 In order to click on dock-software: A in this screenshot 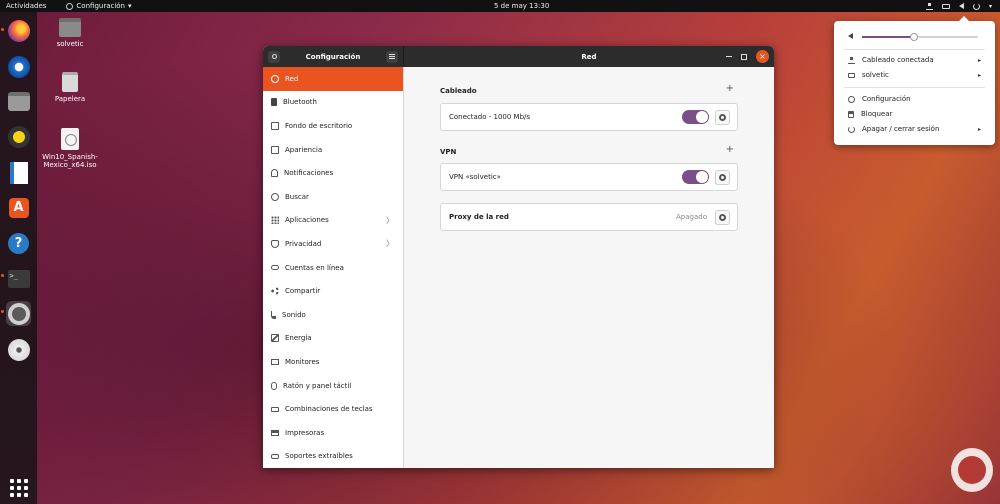, I will do `click(18, 207)`.